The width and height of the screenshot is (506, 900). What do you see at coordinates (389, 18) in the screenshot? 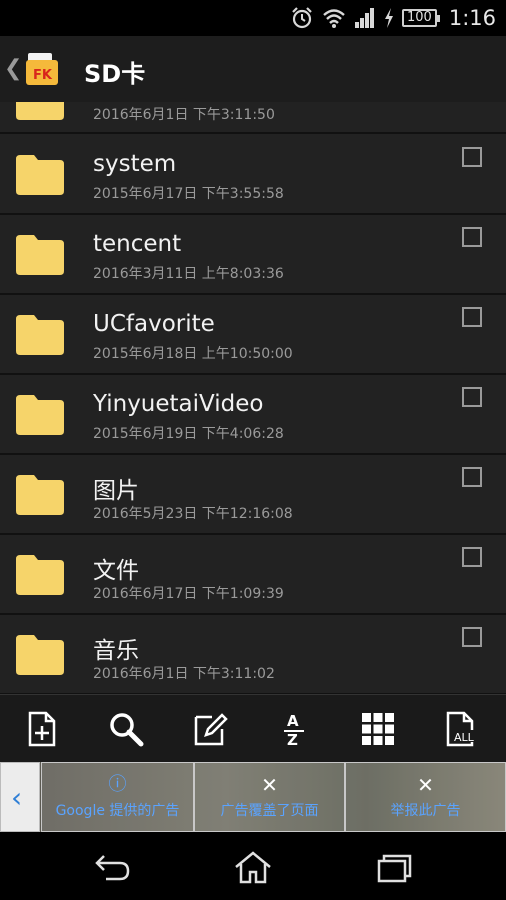
I see `charging-icon` at bounding box center [389, 18].